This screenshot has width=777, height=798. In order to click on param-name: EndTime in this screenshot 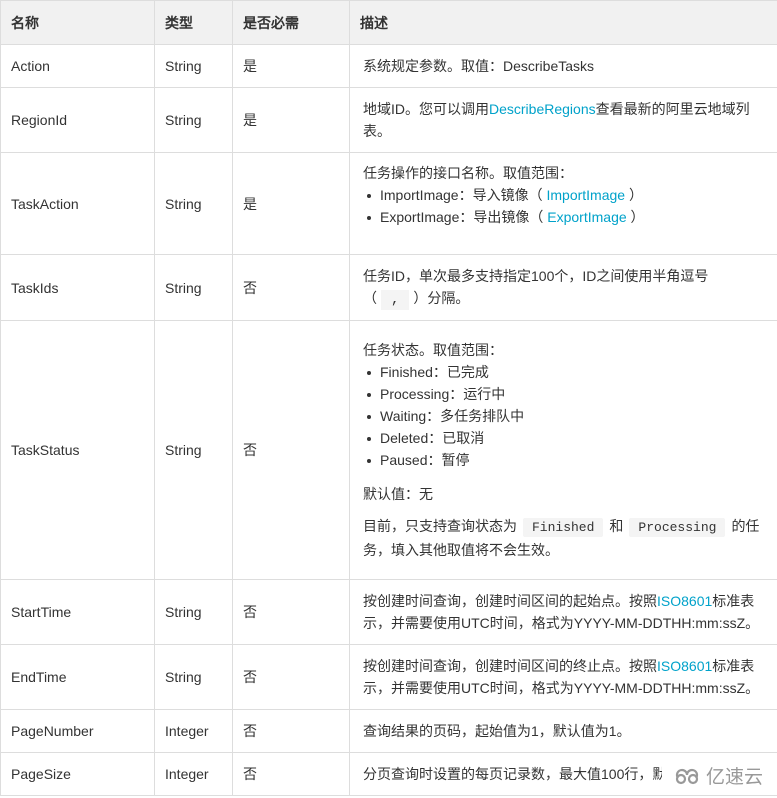, I will do `click(77, 677)`.